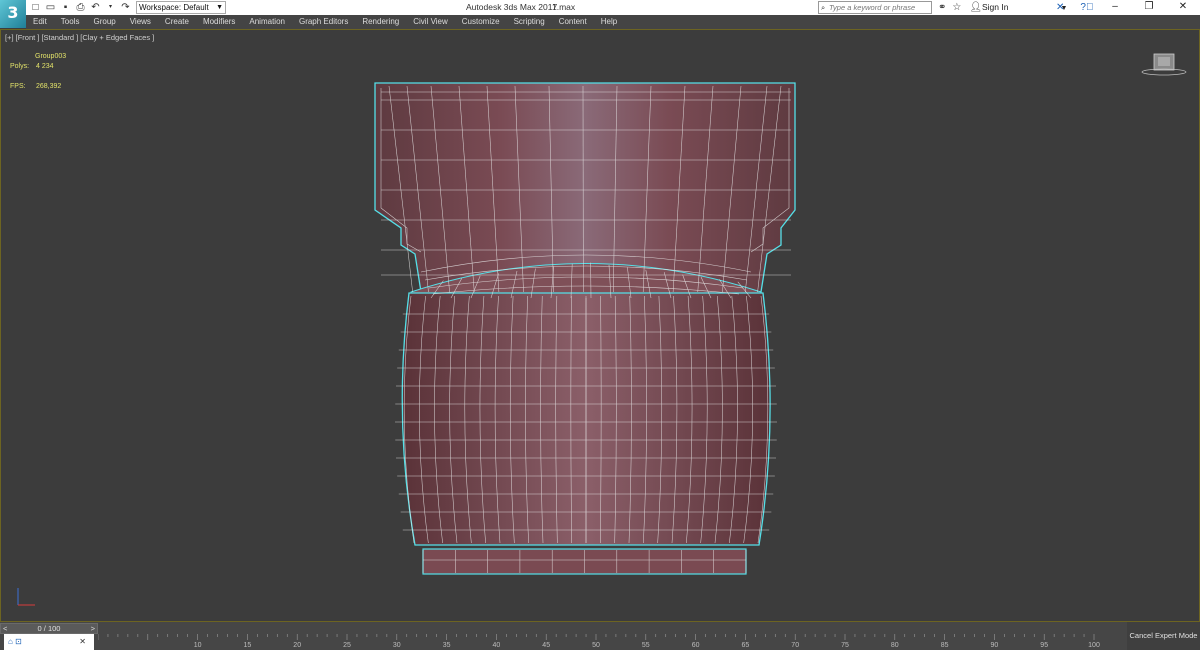 This screenshot has height=650, width=1200. Describe the element at coordinates (995, 7) in the screenshot. I see `sign-in-label: Sign In` at that location.